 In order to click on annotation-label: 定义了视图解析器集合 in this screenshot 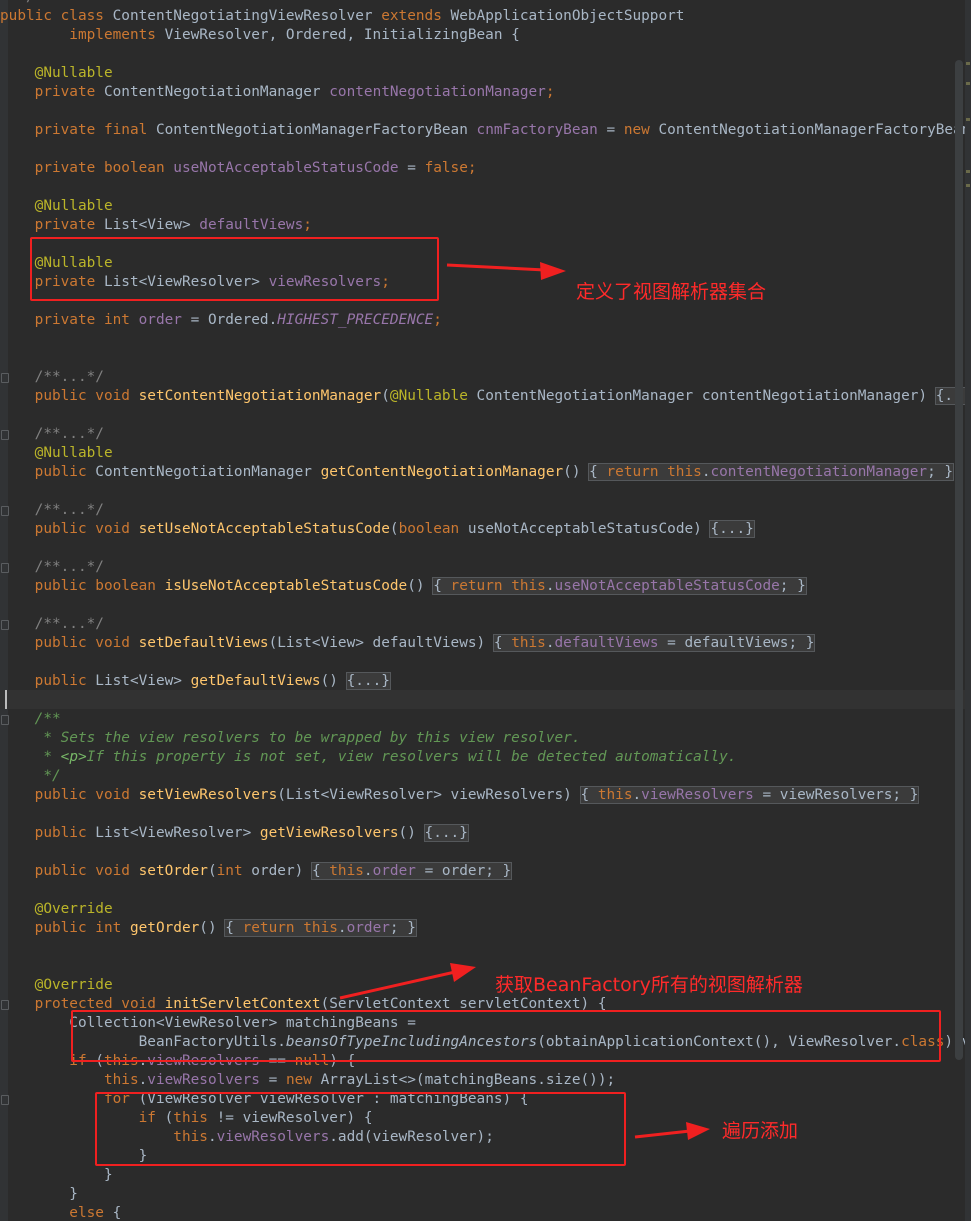, I will do `click(671, 292)`.